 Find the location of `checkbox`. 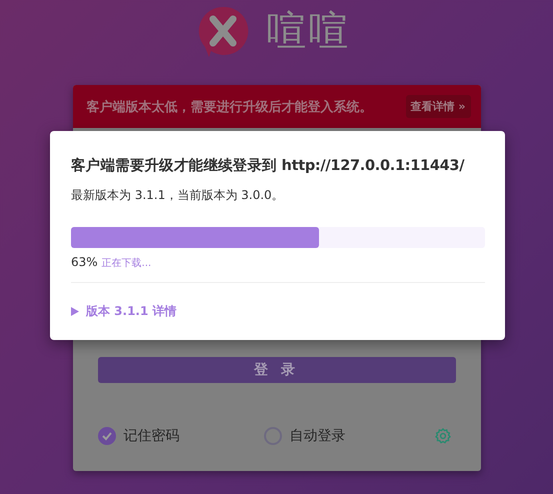

checkbox is located at coordinates (107, 436).